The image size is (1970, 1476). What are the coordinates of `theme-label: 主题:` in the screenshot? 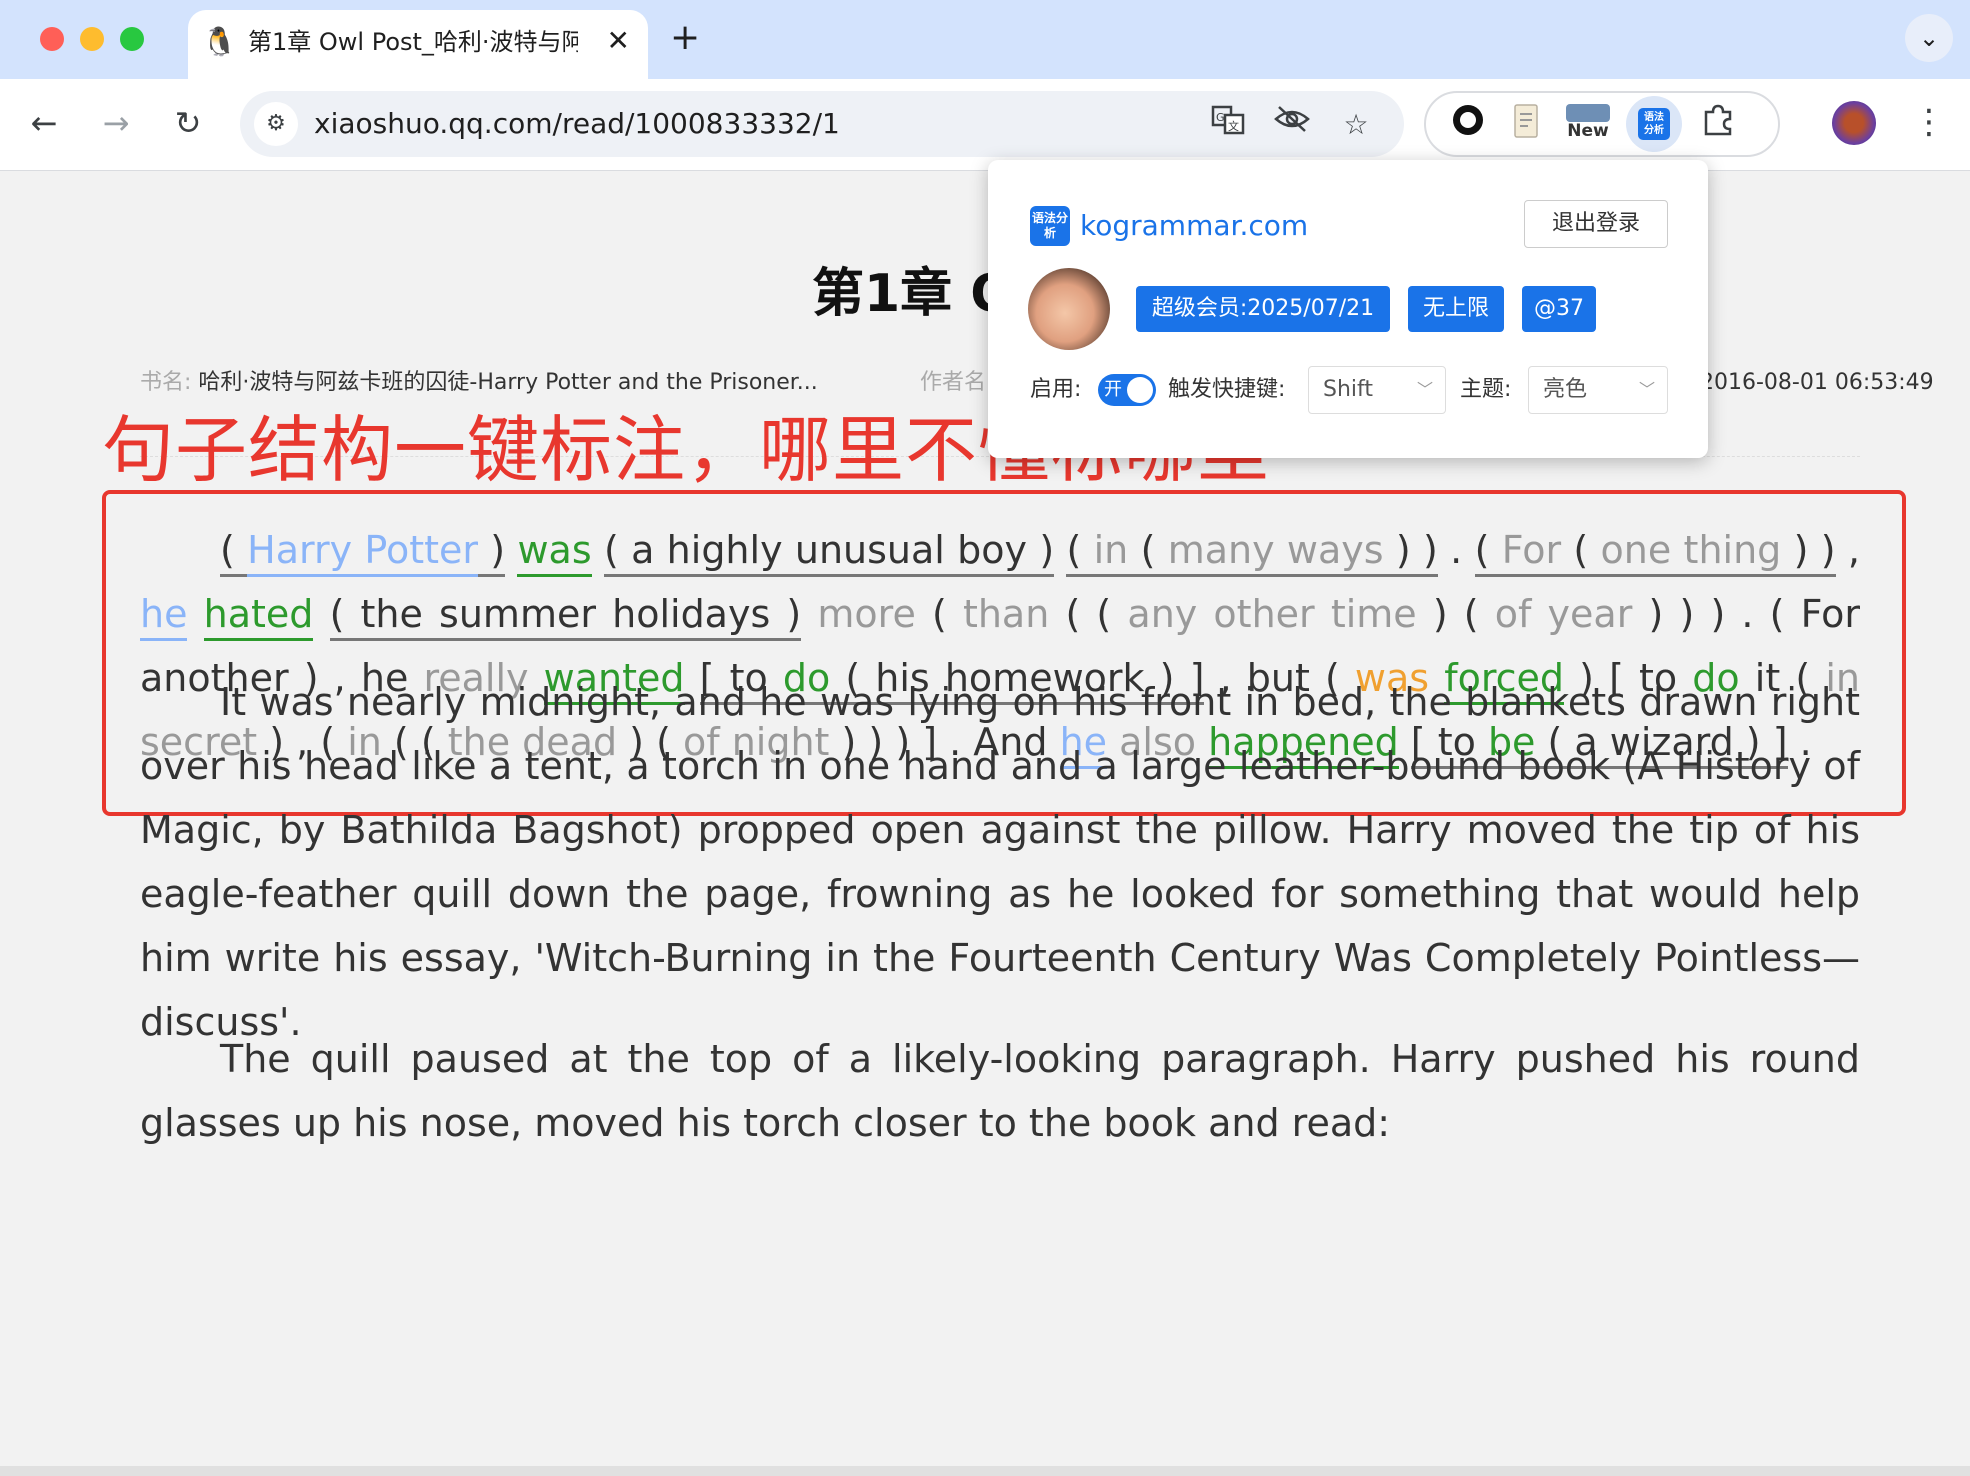 It's located at (1486, 389).